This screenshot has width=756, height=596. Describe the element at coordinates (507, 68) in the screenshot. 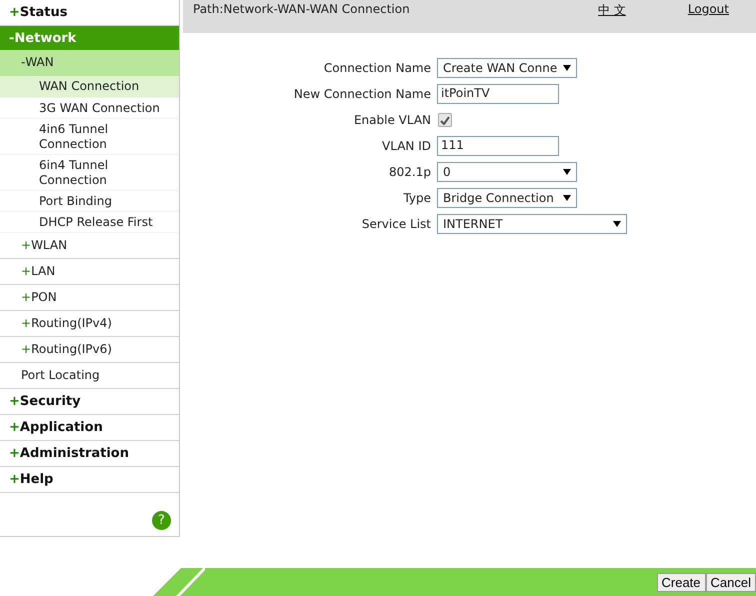

I see `dropdown: Create WAN Conne` at that location.